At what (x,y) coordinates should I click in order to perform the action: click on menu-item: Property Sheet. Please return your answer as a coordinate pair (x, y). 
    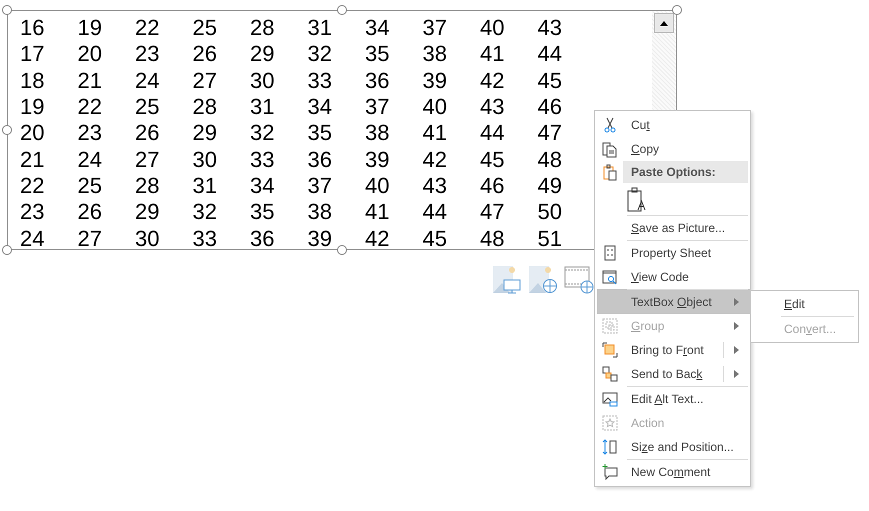
    Looking at the image, I should click on (673, 252).